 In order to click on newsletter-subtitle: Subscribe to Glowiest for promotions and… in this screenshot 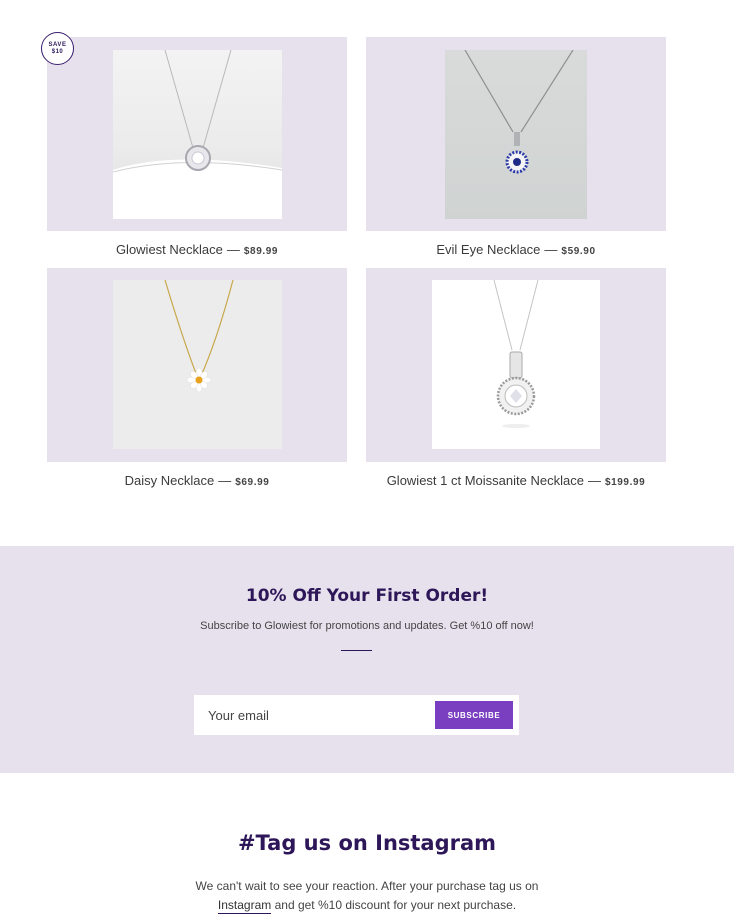, I will do `click(367, 626)`.